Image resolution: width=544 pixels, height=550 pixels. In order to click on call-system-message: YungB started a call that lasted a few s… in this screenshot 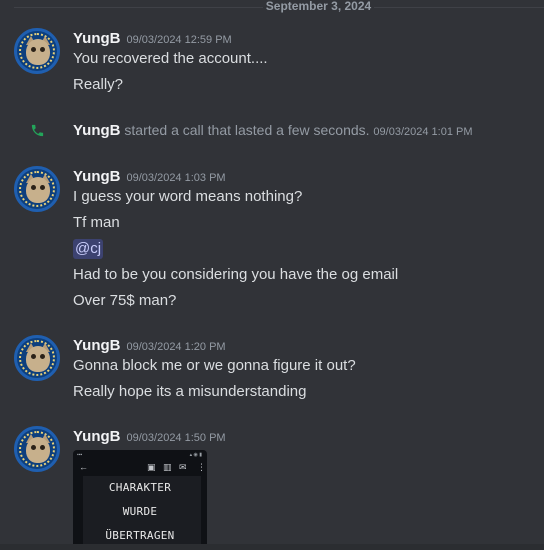, I will do `click(272, 130)`.